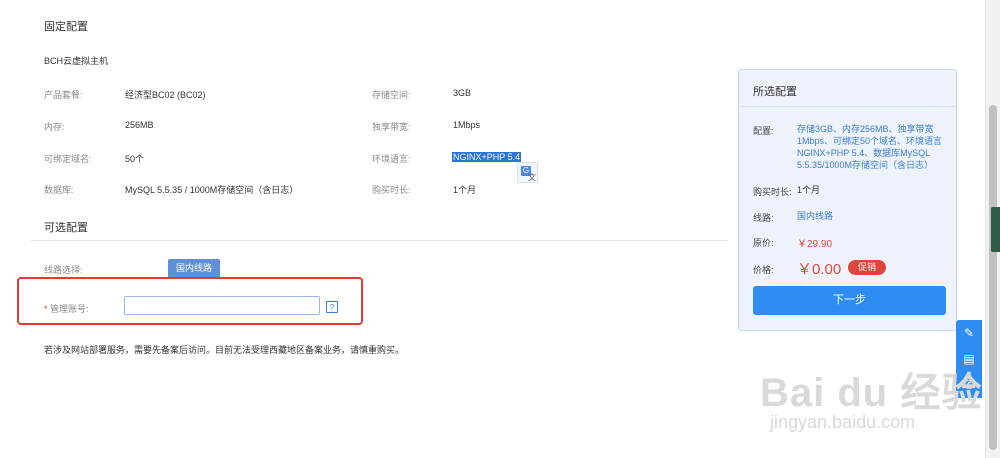  What do you see at coordinates (212, 190) in the screenshot?
I see `database-value: MySQL 5.5.35 / 1000M存储空间（含日志）` at bounding box center [212, 190].